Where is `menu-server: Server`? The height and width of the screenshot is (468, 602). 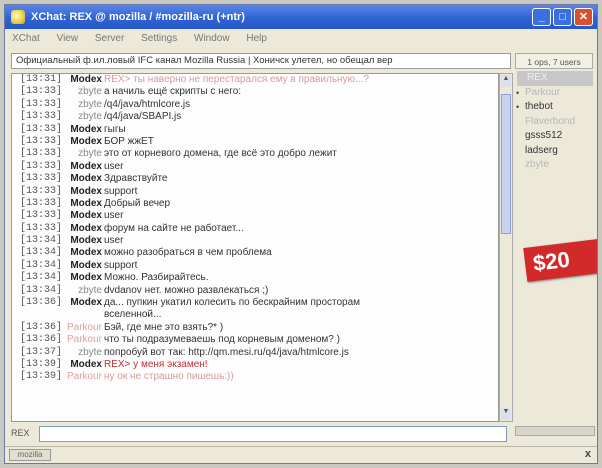
menu-server: Server is located at coordinates (109, 36).